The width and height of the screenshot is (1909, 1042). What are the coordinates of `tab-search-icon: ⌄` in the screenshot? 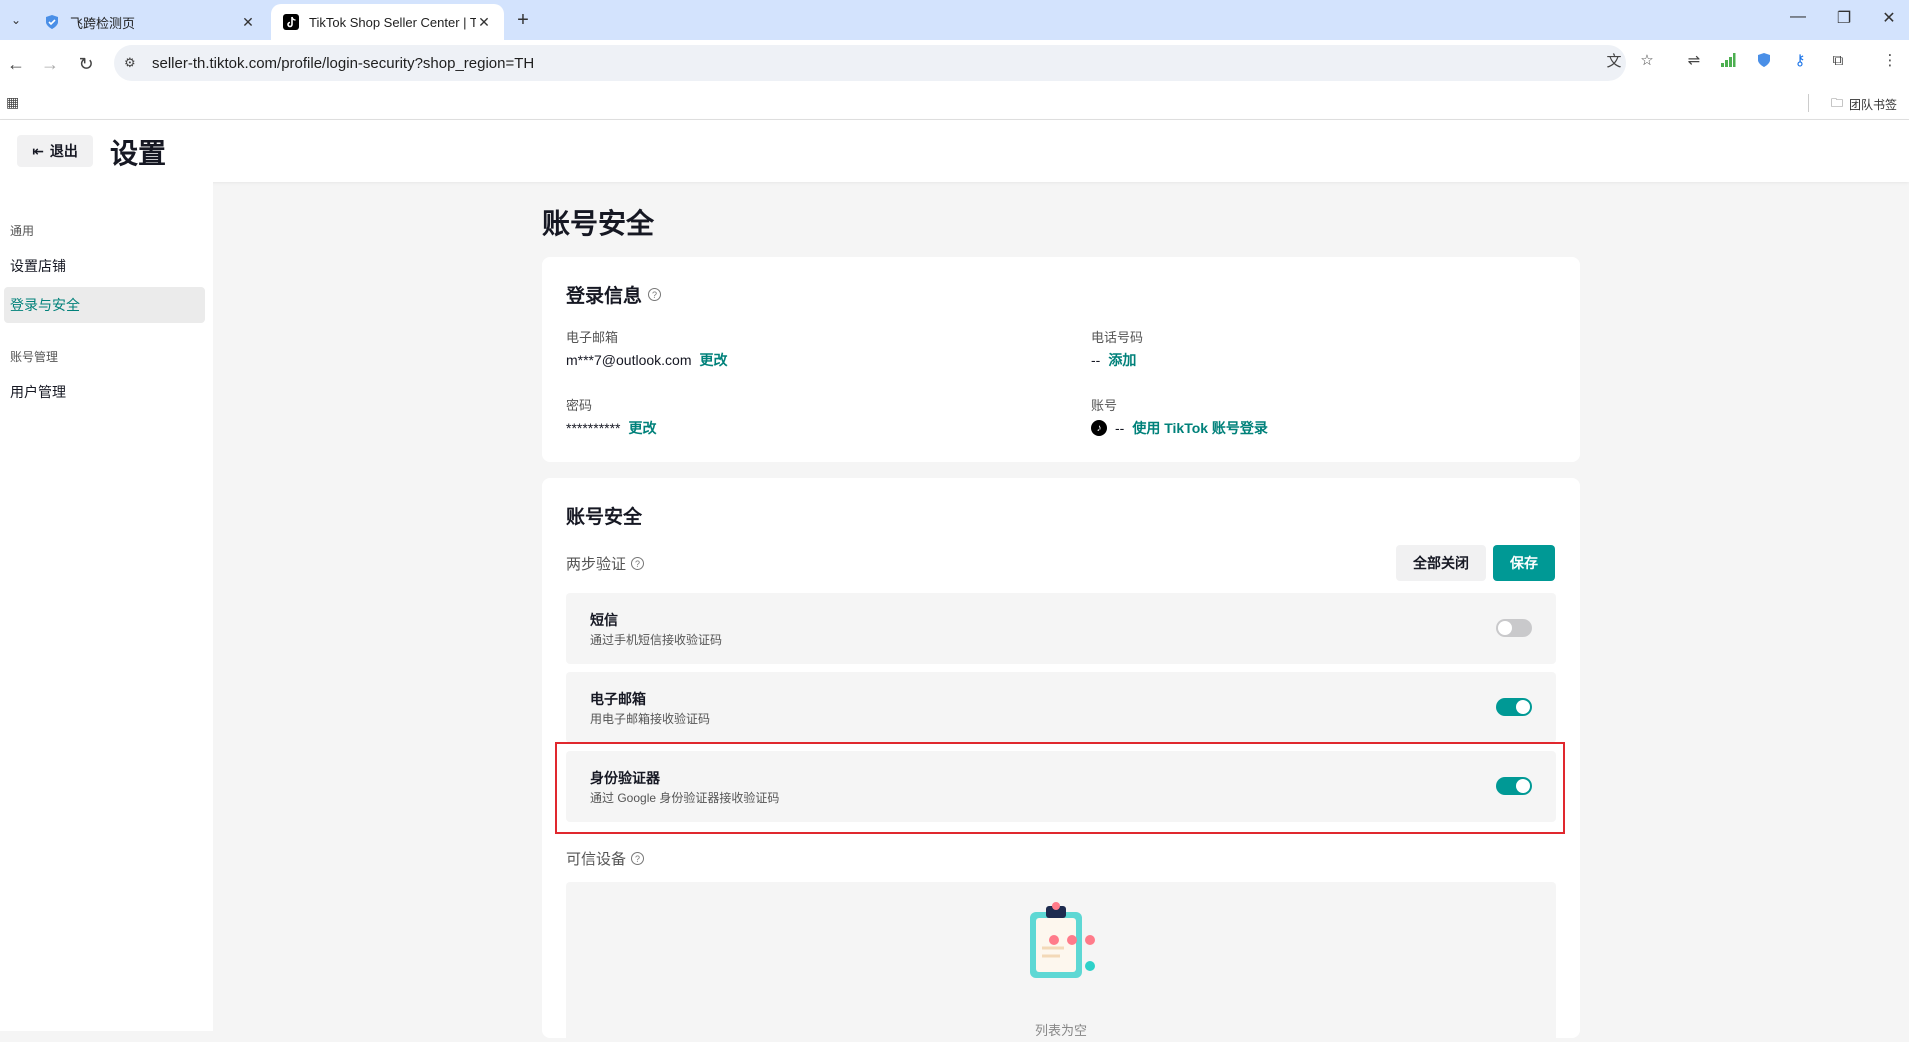 It's located at (16, 20).